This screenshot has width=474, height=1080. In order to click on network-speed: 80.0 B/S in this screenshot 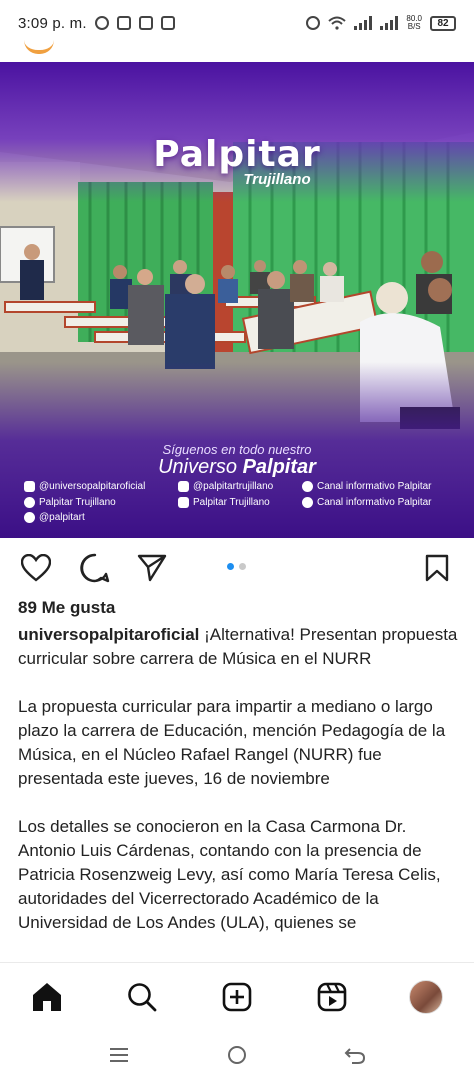, I will do `click(414, 23)`.